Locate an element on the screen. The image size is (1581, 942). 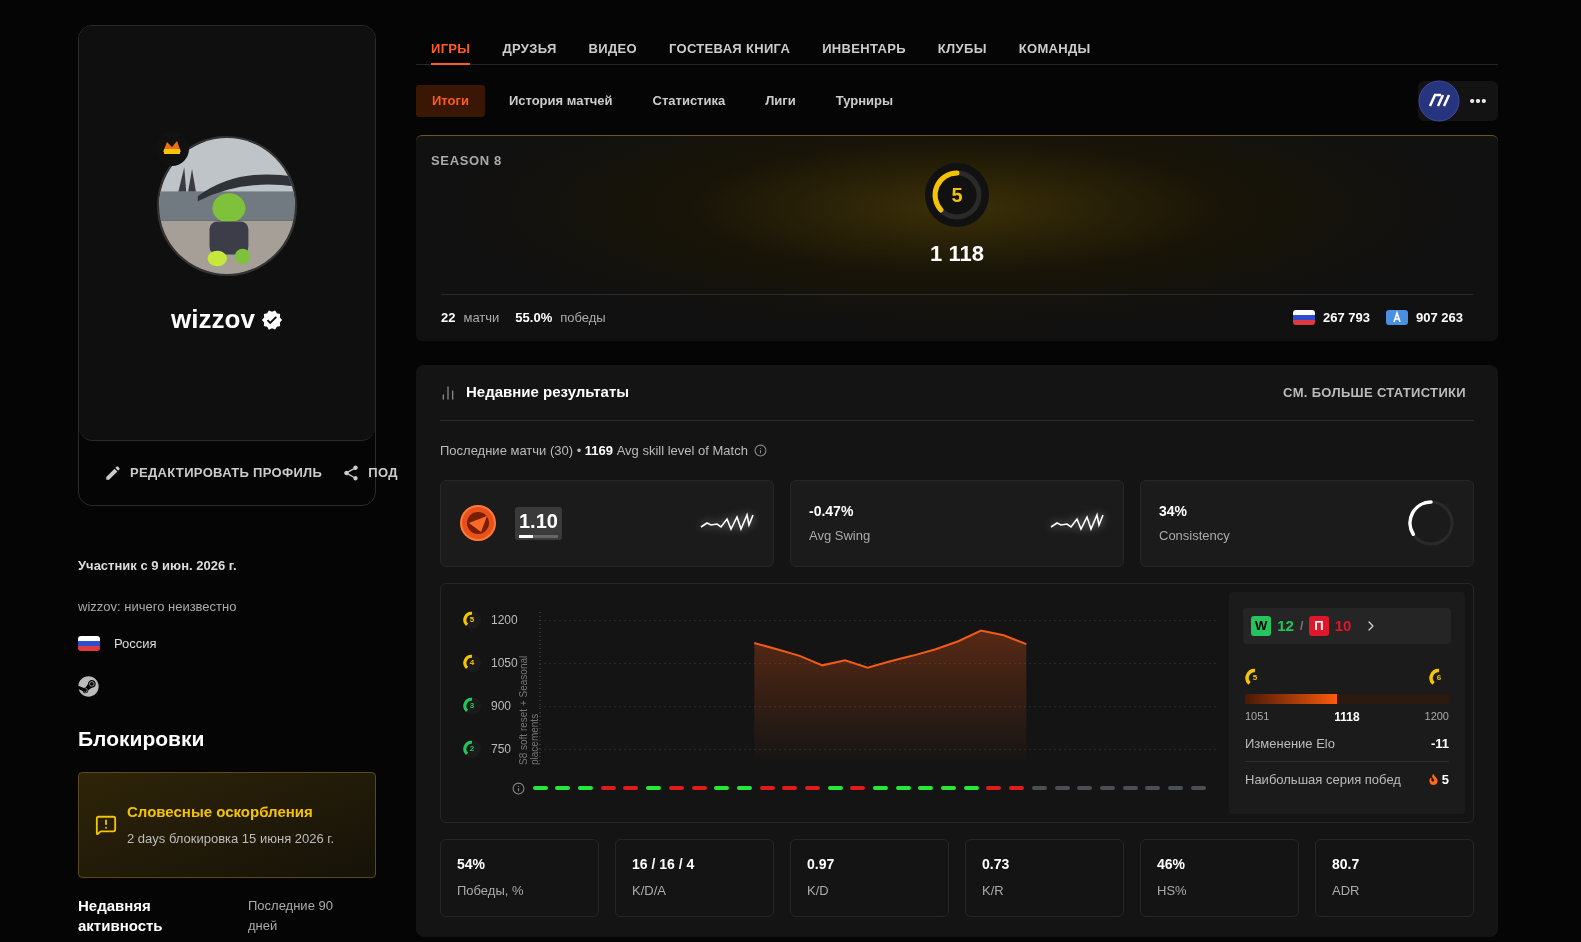
y-tick-label: 1200 is located at coordinates (504, 620).